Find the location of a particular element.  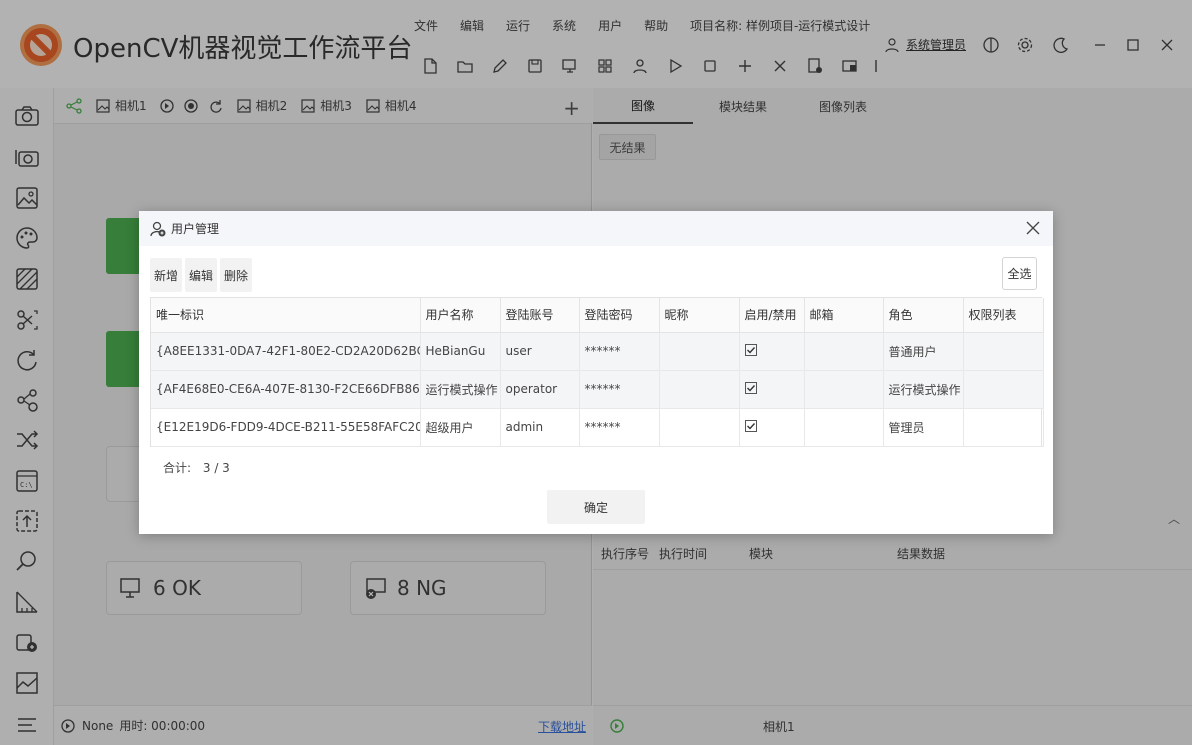

total-count: 合计: 3 / 3 is located at coordinates (196, 467).